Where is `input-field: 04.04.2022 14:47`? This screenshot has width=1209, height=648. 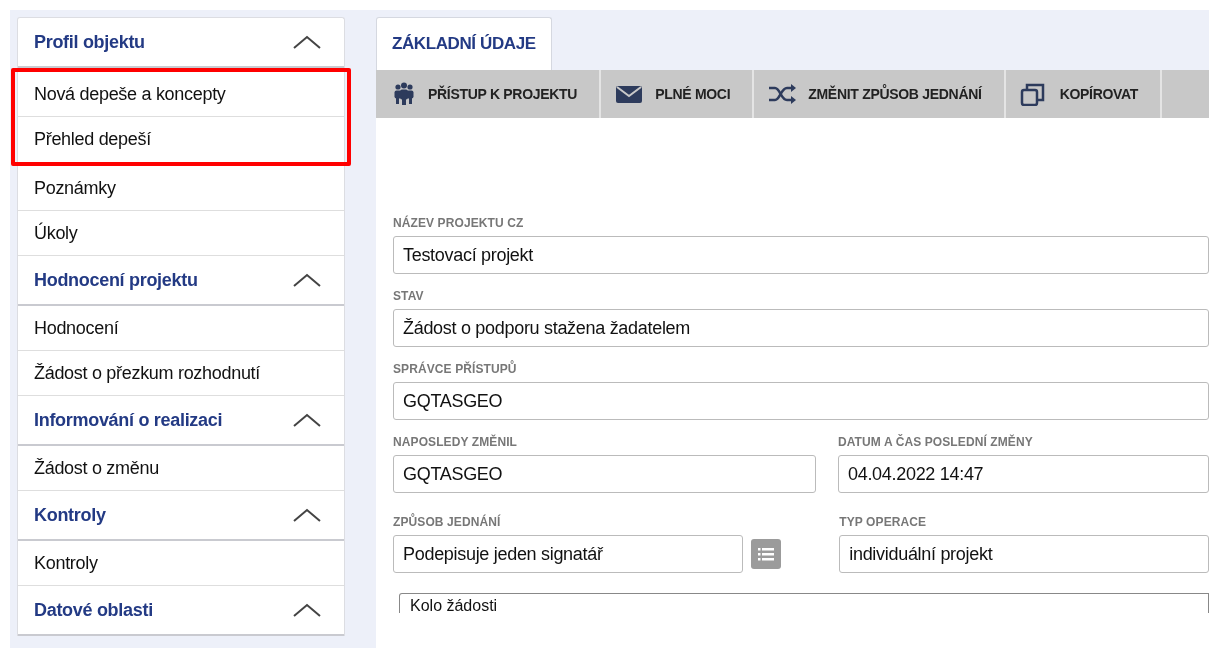 input-field: 04.04.2022 14:47 is located at coordinates (1023, 474).